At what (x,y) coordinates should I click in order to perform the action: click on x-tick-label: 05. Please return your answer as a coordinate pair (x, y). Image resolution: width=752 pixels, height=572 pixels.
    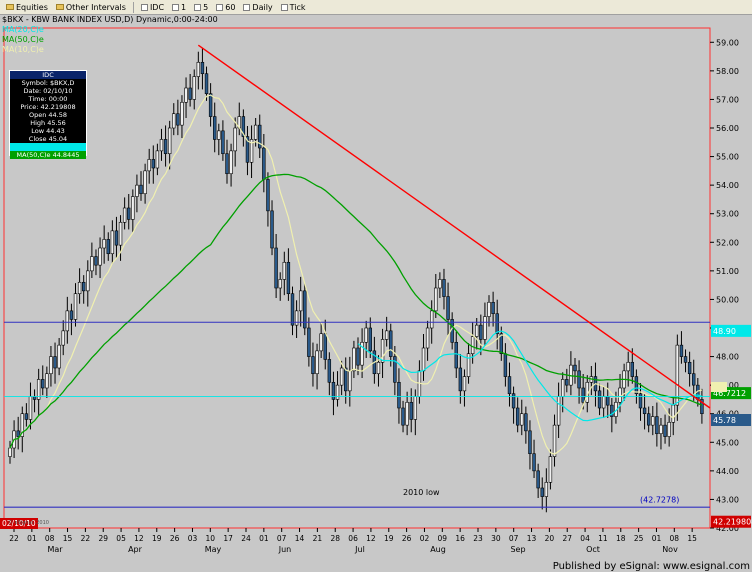
    Looking at the image, I should click on (121, 538).